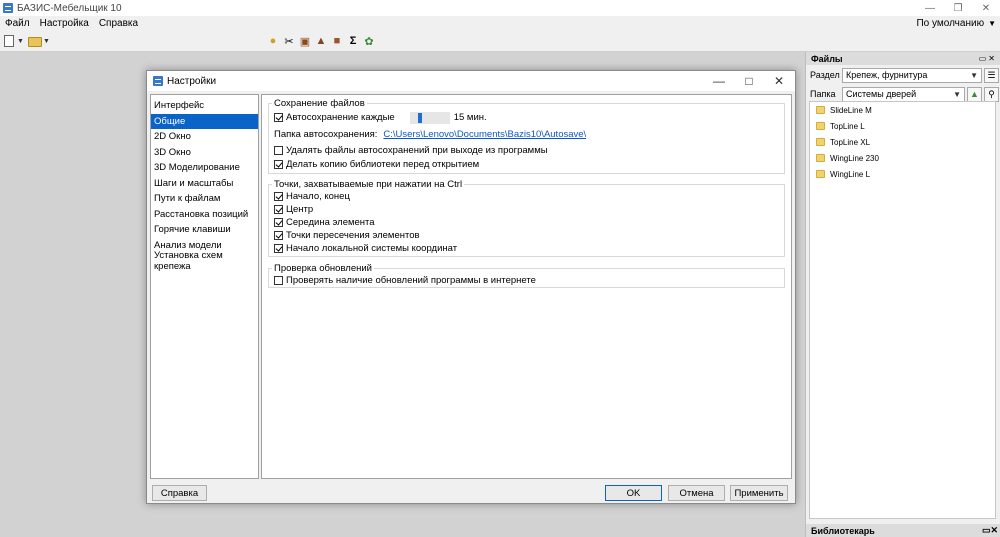 The image size is (1000, 537). Describe the element at coordinates (318, 196) in the screenshot. I see `snap-label: Начало, конец` at that location.